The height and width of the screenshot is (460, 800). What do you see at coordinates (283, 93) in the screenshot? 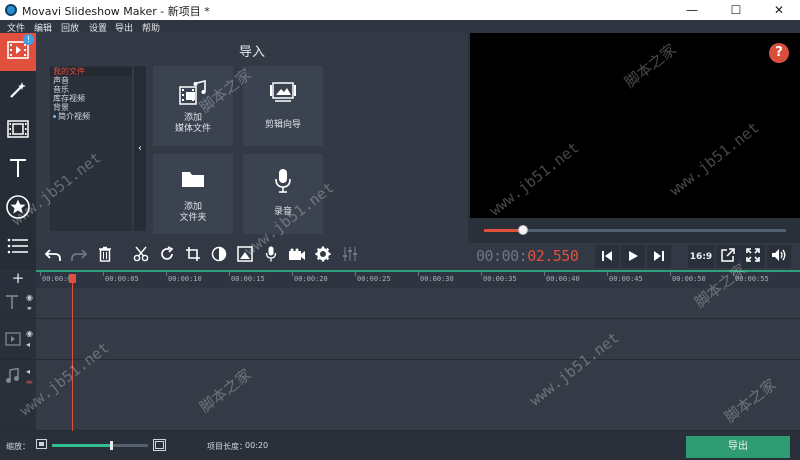
I see `montage-wizard-icon` at bounding box center [283, 93].